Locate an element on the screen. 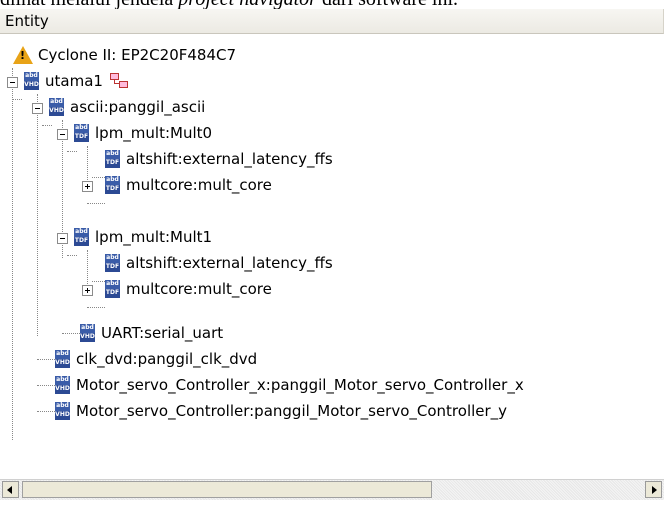 The height and width of the screenshot is (528, 664). horizontal-scrollbar is located at coordinates (332, 489).